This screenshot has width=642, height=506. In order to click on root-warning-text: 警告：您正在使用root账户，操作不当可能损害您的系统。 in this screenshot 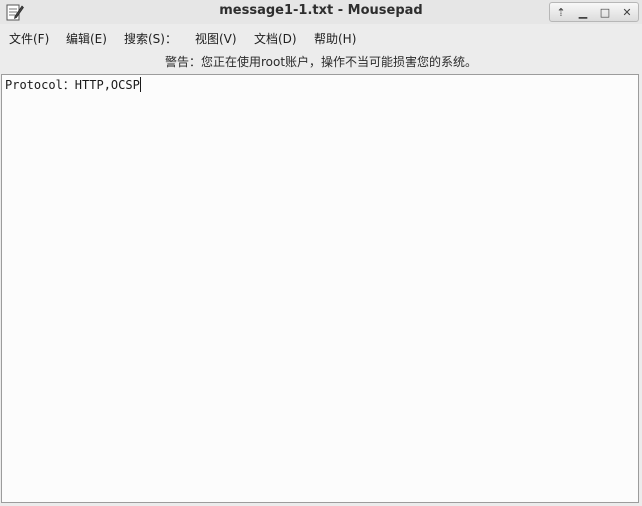, I will do `click(321, 62)`.